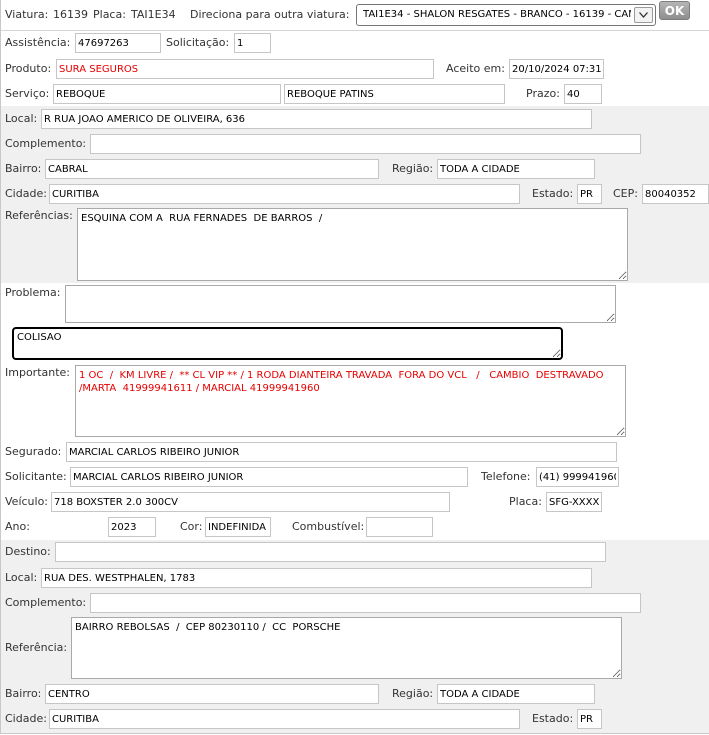  I want to click on placa-value: TAI1E34, so click(153, 14).